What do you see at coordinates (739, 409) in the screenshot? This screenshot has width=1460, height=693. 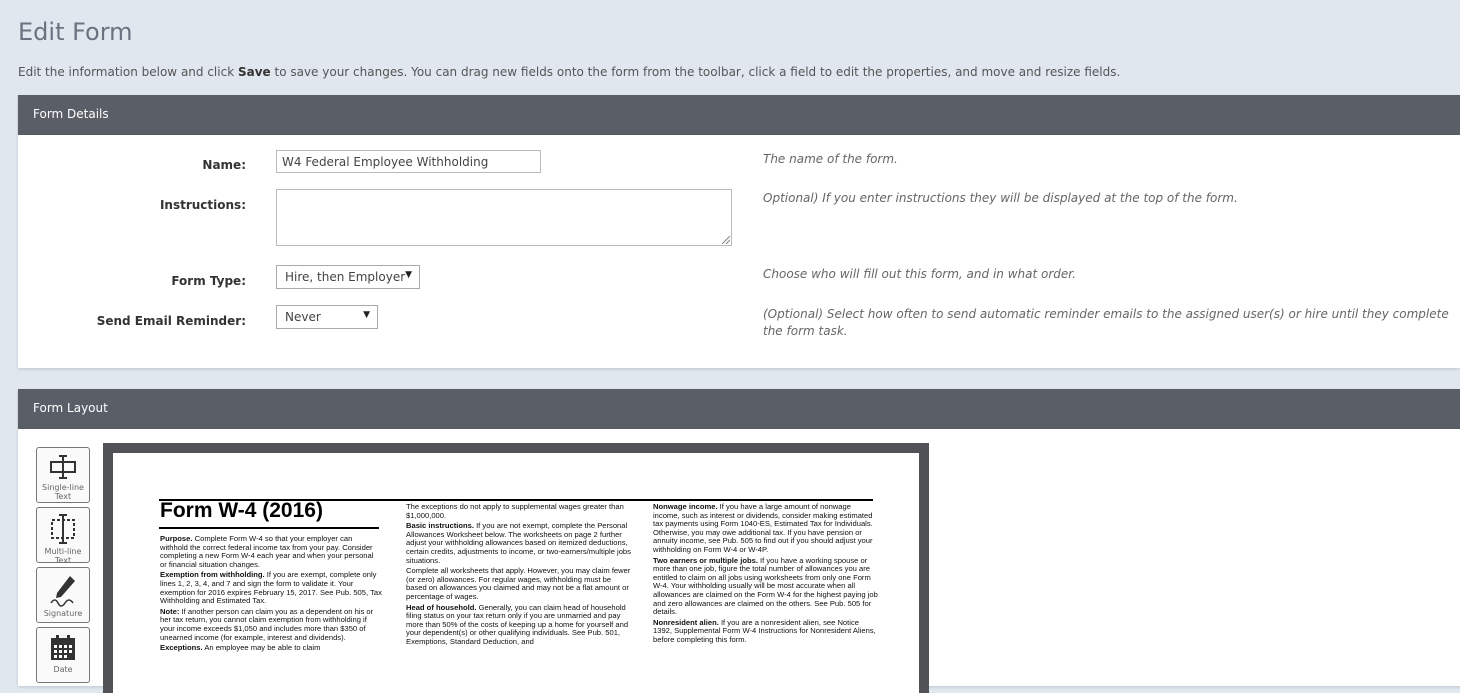 I see `form-layout-header: Form Layout` at bounding box center [739, 409].